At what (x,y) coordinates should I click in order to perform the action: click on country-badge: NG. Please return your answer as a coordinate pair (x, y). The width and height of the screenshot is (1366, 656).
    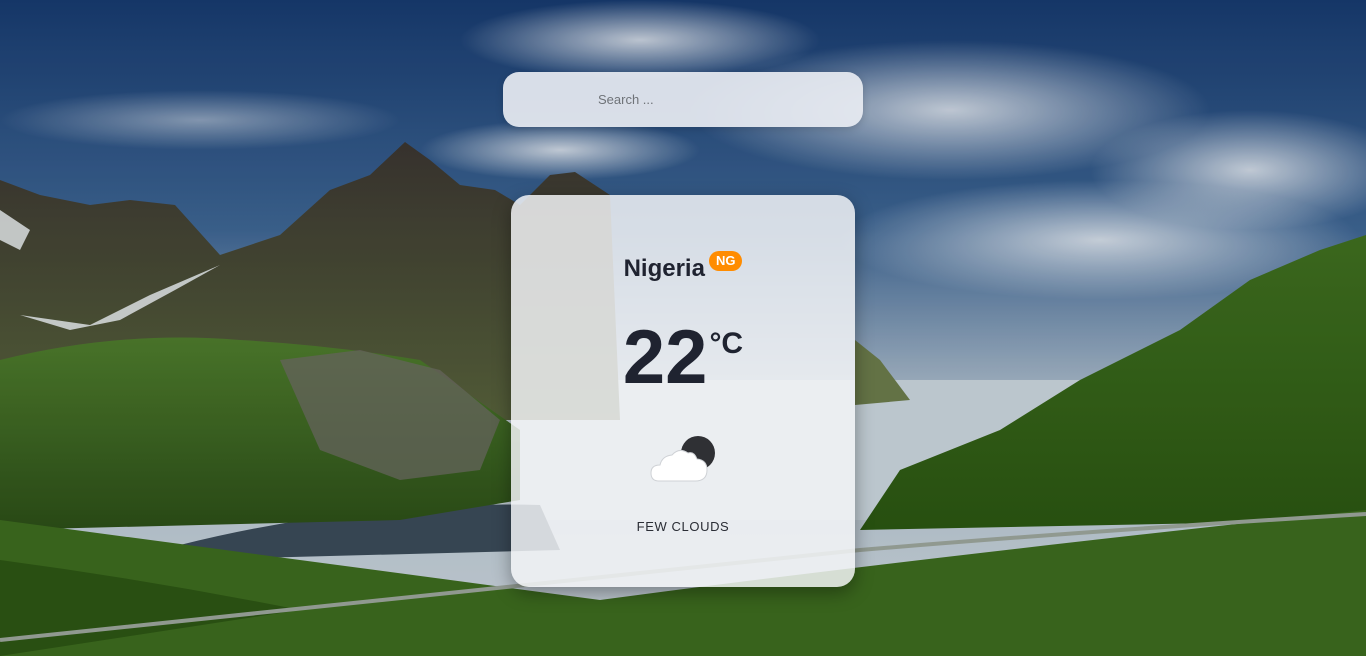
    Looking at the image, I should click on (725, 261).